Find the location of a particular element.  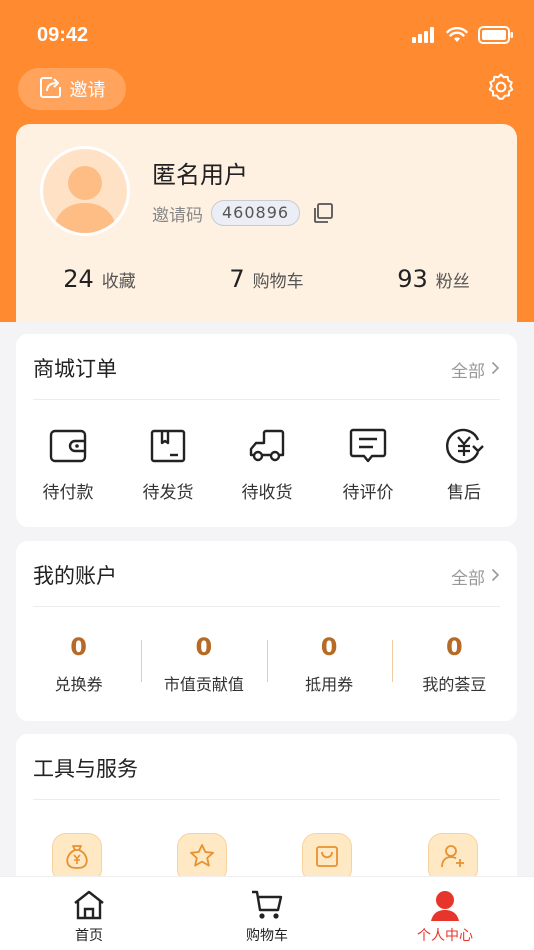

orders-header: 商城订单 全部 is located at coordinates (266, 367).